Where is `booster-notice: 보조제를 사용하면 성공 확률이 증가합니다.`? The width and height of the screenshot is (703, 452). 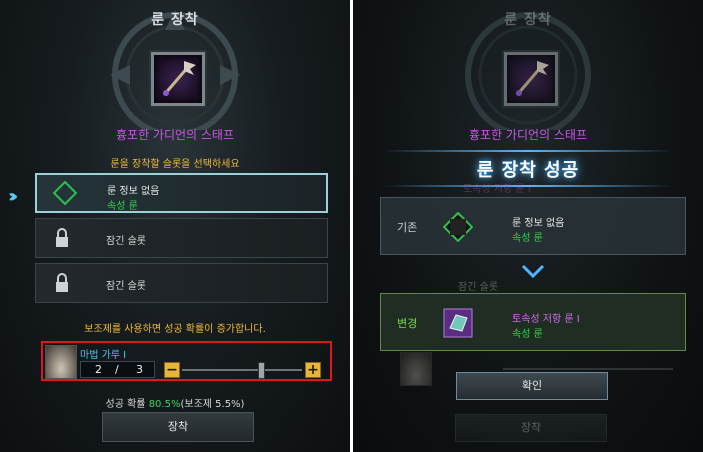 booster-notice: 보조제를 사용하면 성공 확률이 증가합니다. is located at coordinates (175, 329).